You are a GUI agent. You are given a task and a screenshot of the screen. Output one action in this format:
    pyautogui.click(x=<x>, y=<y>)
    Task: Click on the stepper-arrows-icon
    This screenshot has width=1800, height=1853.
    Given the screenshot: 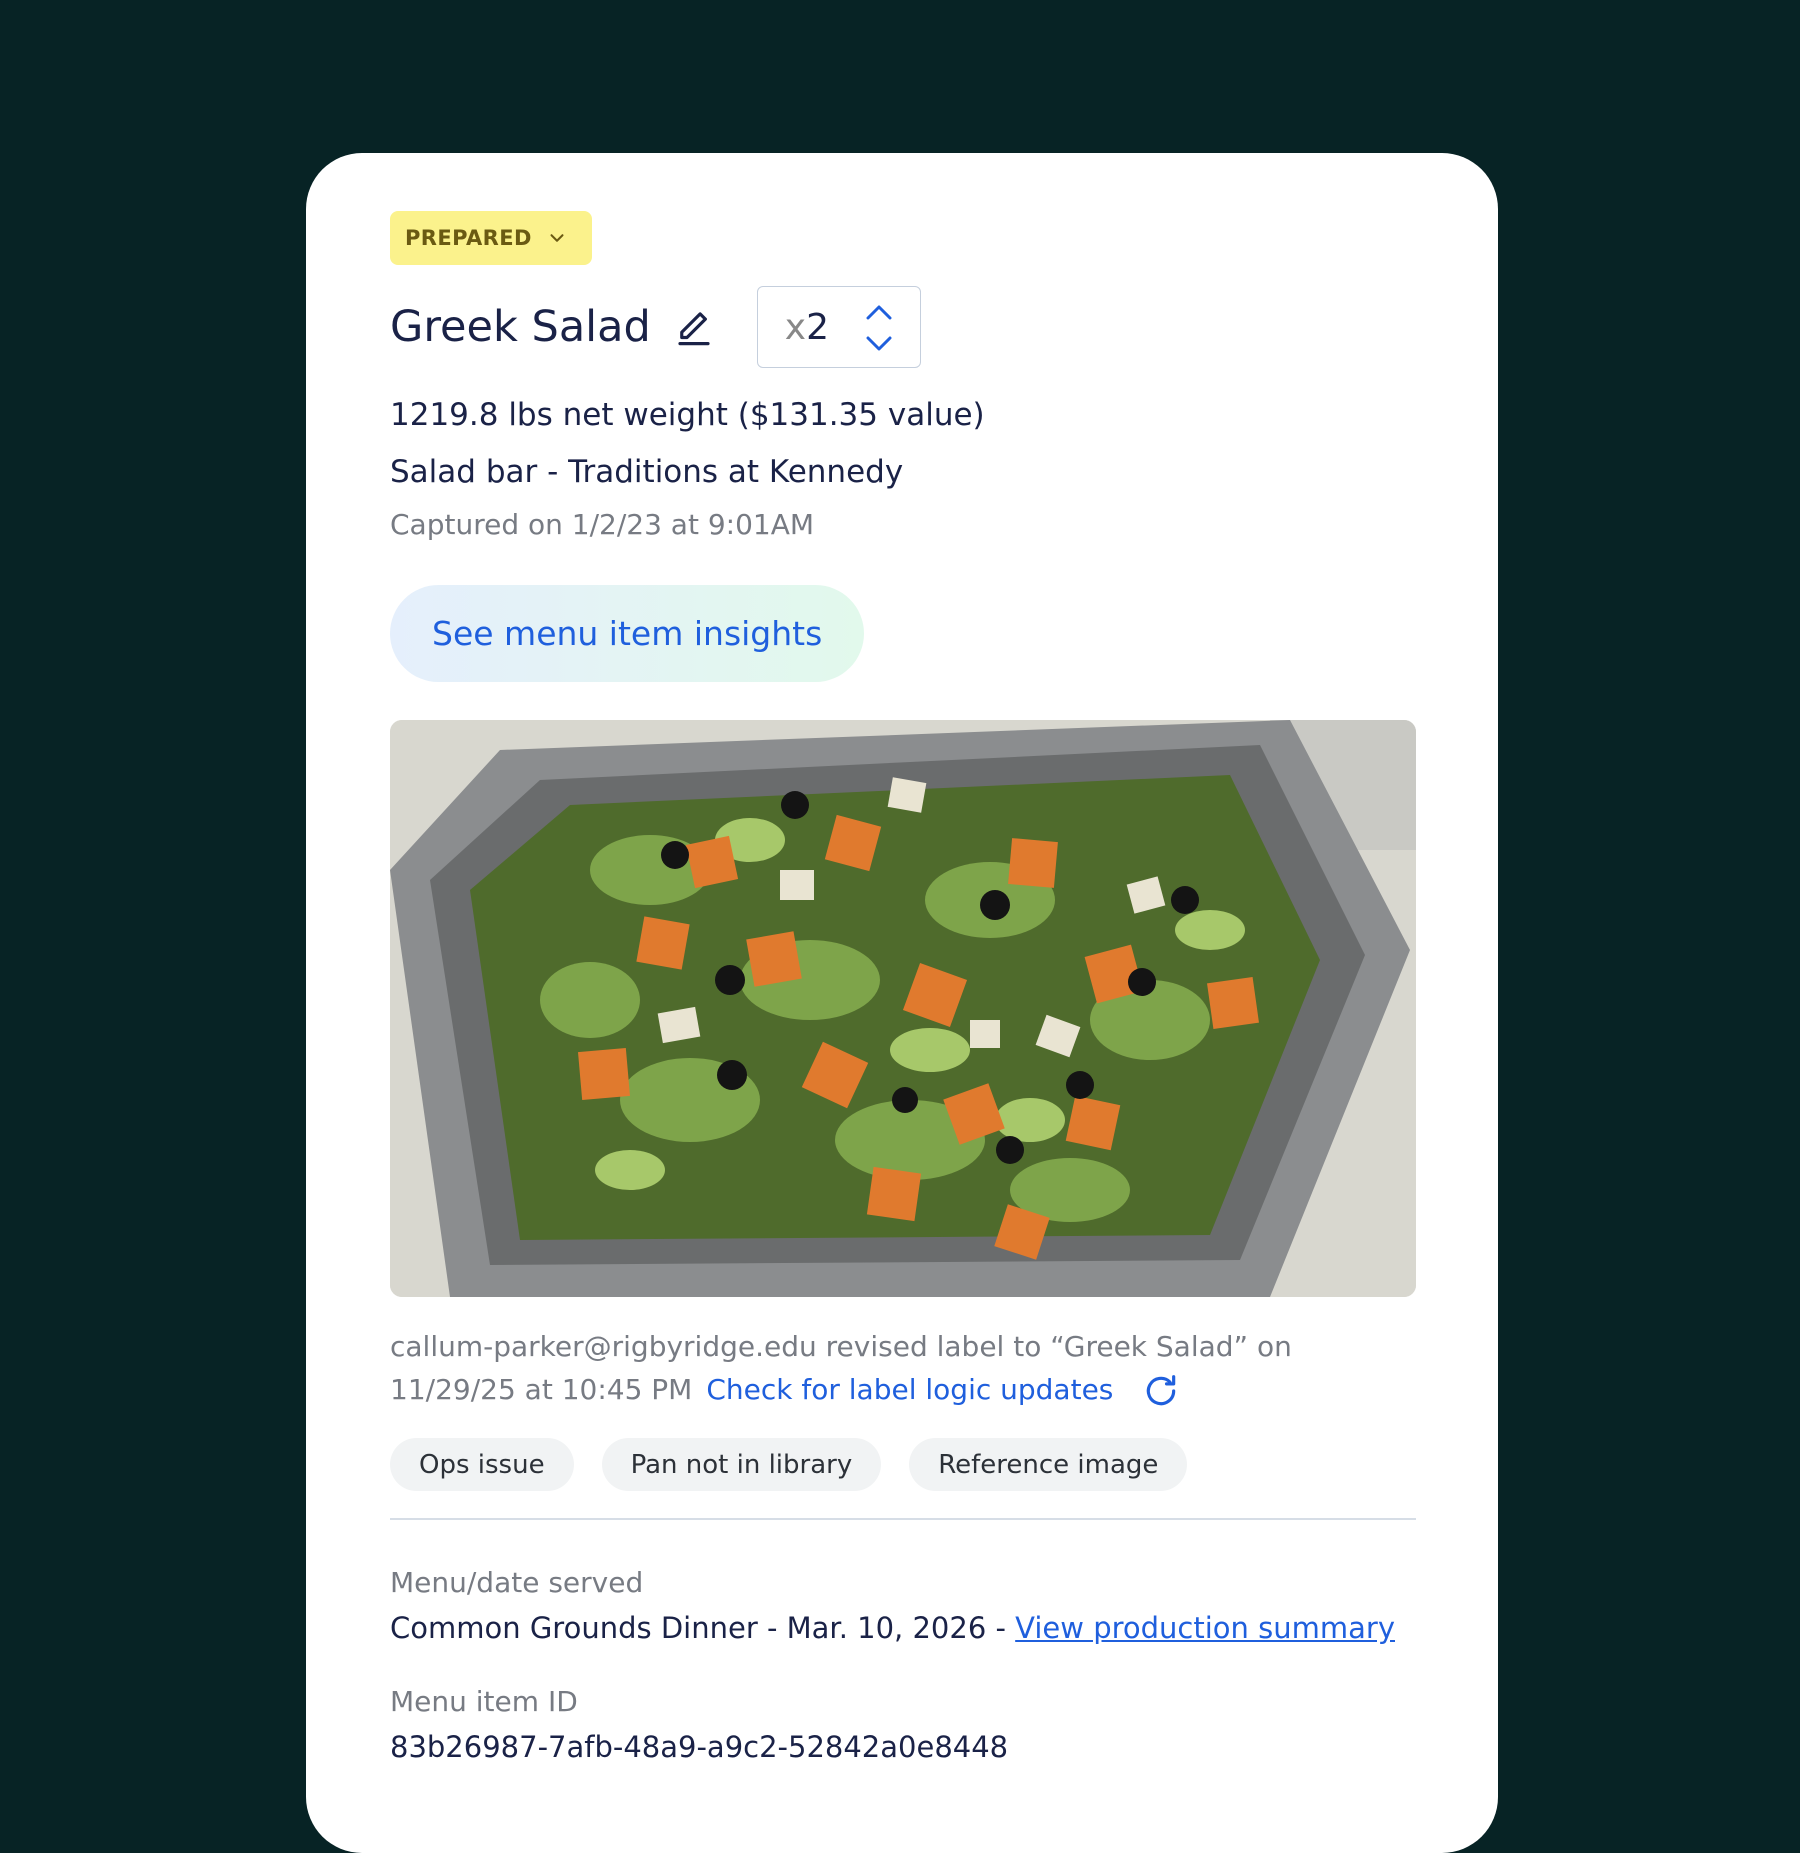 What is the action you would take?
    pyautogui.click(x=879, y=328)
    